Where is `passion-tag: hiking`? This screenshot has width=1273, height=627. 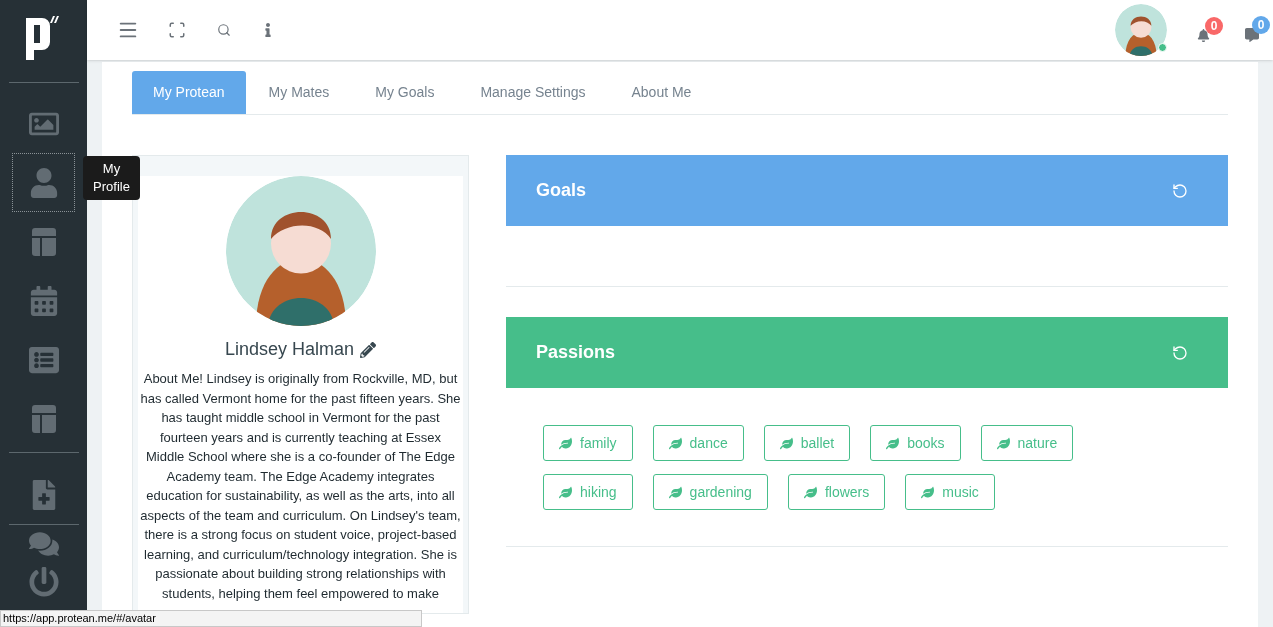 passion-tag: hiking is located at coordinates (588, 492).